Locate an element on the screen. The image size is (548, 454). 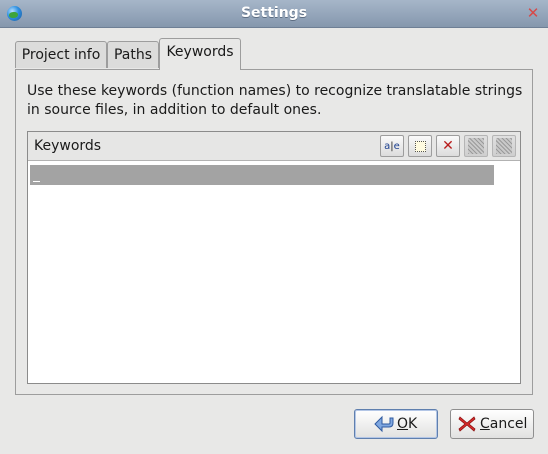
cancel-x-icon is located at coordinates (467, 424).